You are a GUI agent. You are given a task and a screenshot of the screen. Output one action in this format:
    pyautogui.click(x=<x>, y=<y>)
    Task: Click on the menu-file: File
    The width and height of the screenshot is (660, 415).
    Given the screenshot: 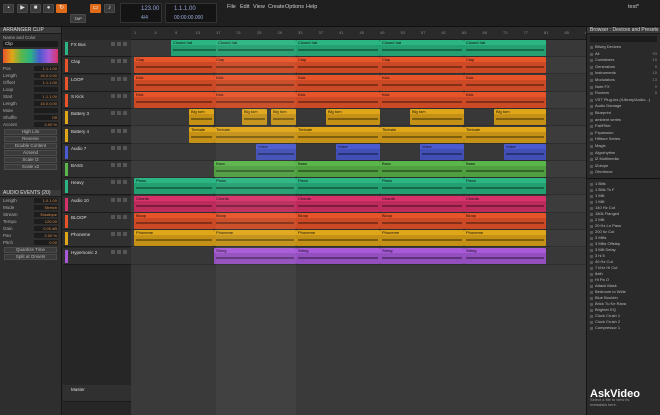 What is the action you would take?
    pyautogui.click(x=231, y=7)
    